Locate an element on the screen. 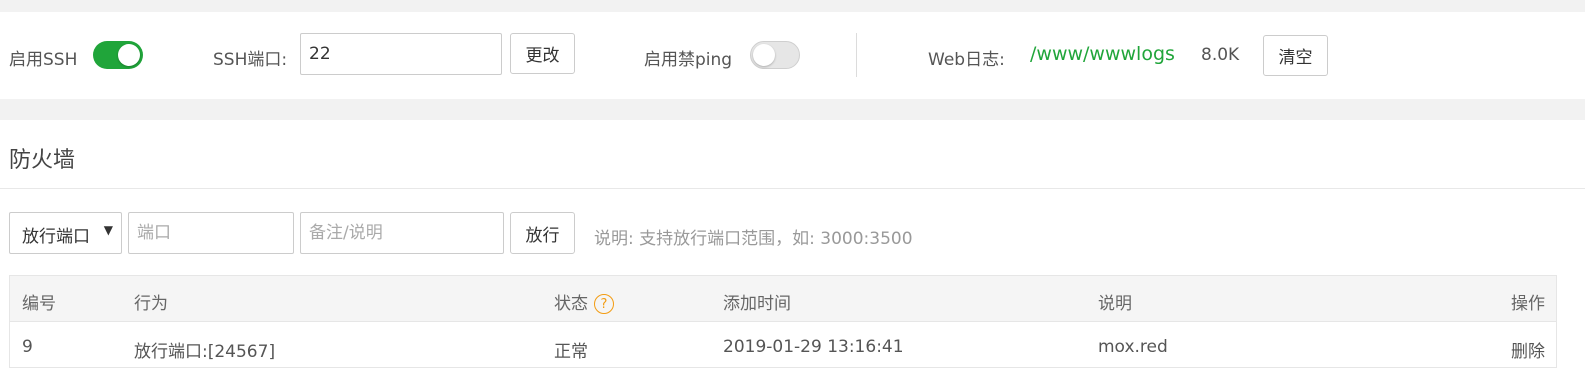 This screenshot has height=374, width=1585. header-status: 状态? is located at coordinates (584, 301).